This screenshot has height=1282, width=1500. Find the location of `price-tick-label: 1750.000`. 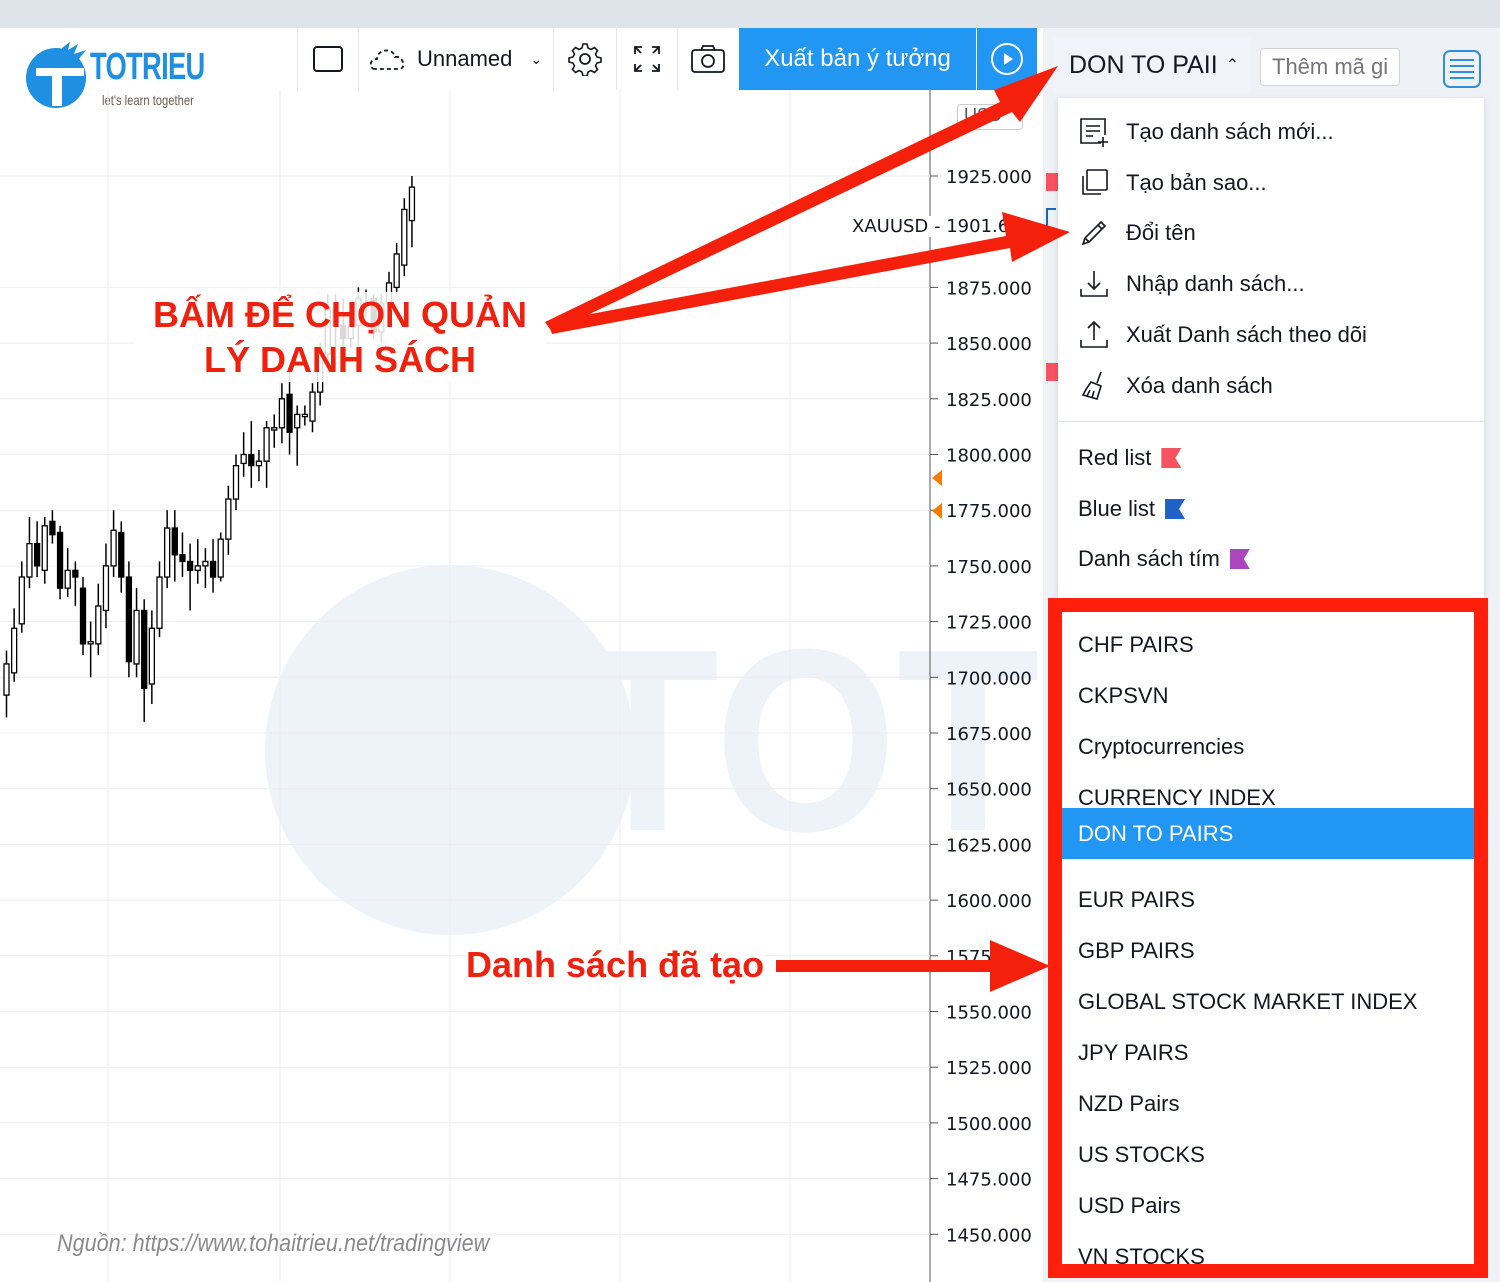

price-tick-label: 1750.000 is located at coordinates (989, 567).